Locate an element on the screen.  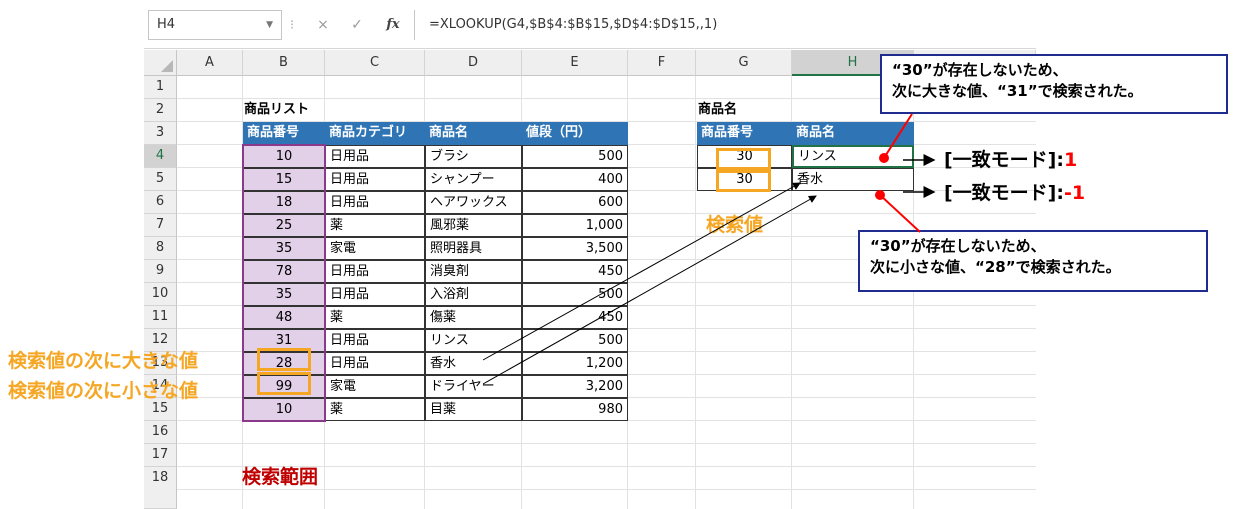
red-leader-bottom is located at coordinates (900, 213).